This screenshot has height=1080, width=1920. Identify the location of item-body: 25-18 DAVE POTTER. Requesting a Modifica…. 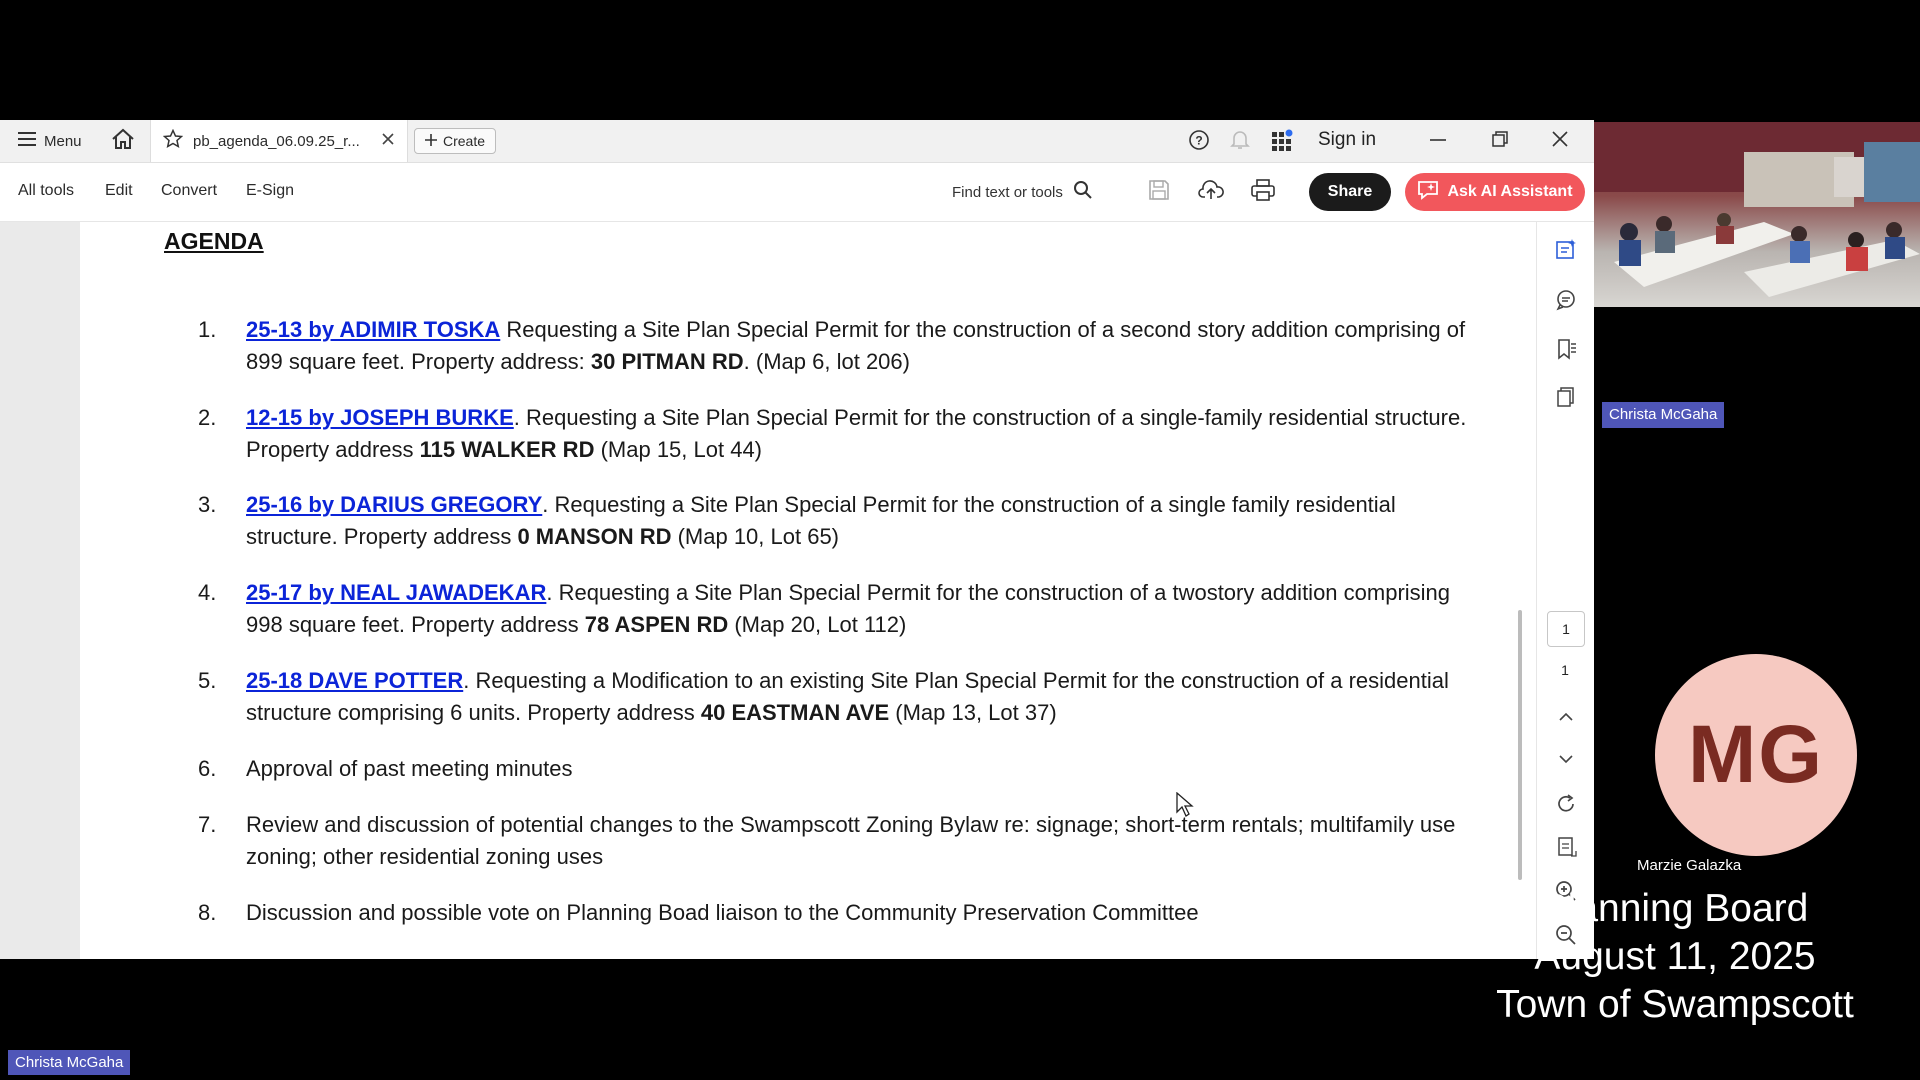
(866, 697).